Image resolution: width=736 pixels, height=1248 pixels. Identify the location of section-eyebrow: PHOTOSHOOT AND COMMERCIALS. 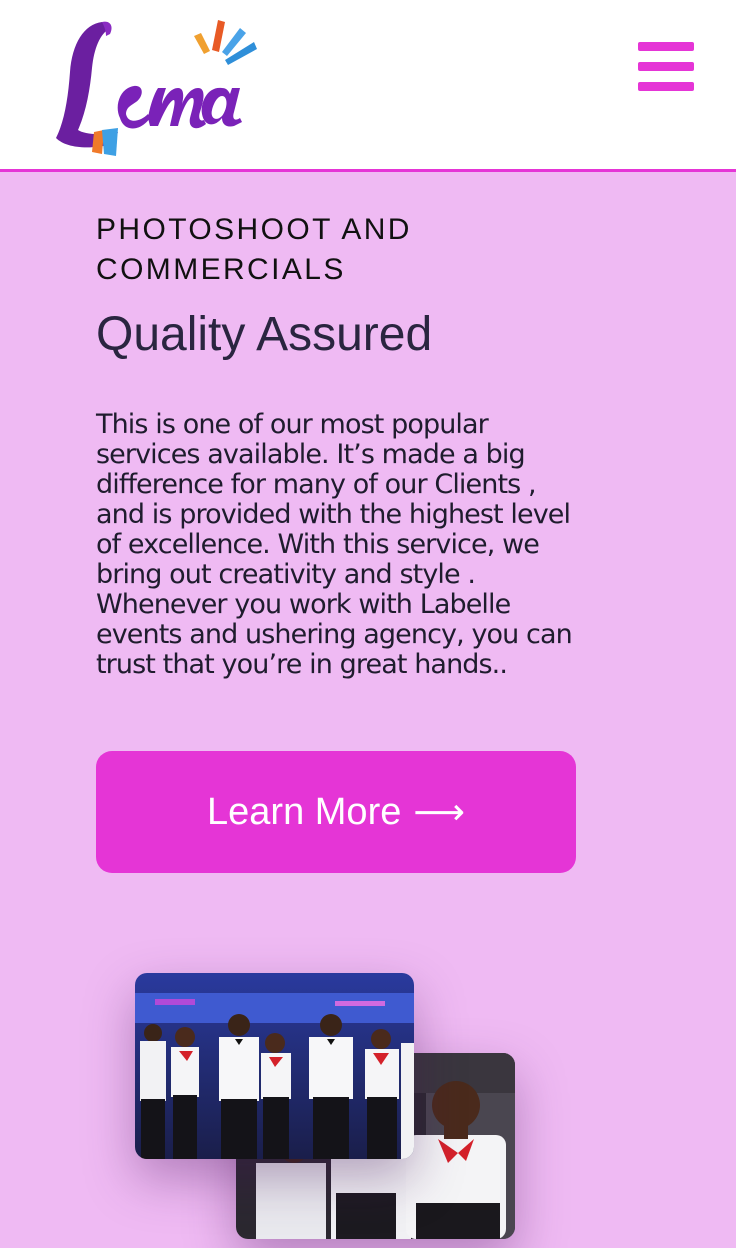
(254, 249).